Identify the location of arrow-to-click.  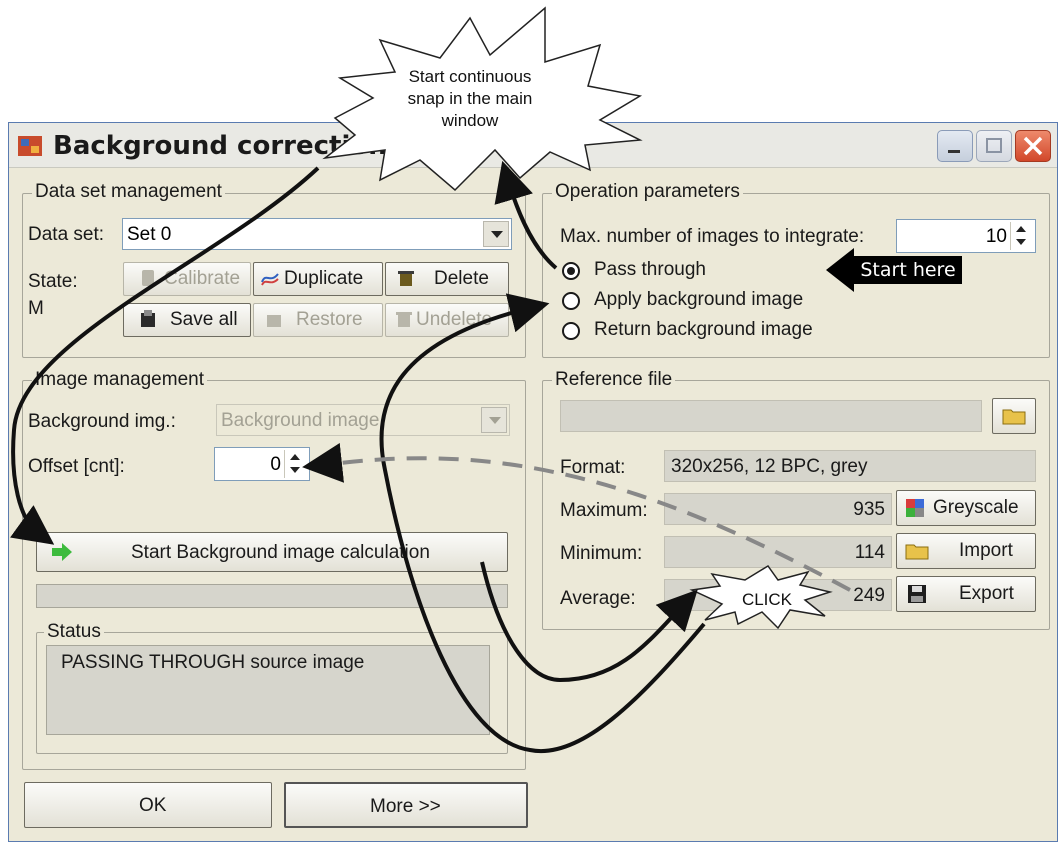
(589, 622).